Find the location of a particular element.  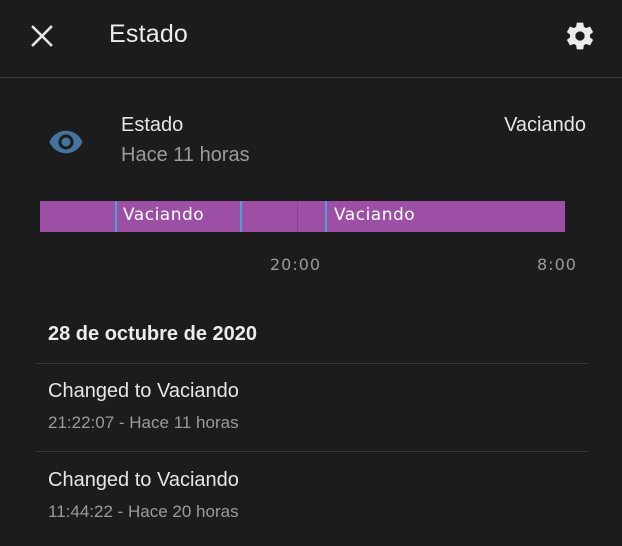

close-icon is located at coordinates (42, 36).